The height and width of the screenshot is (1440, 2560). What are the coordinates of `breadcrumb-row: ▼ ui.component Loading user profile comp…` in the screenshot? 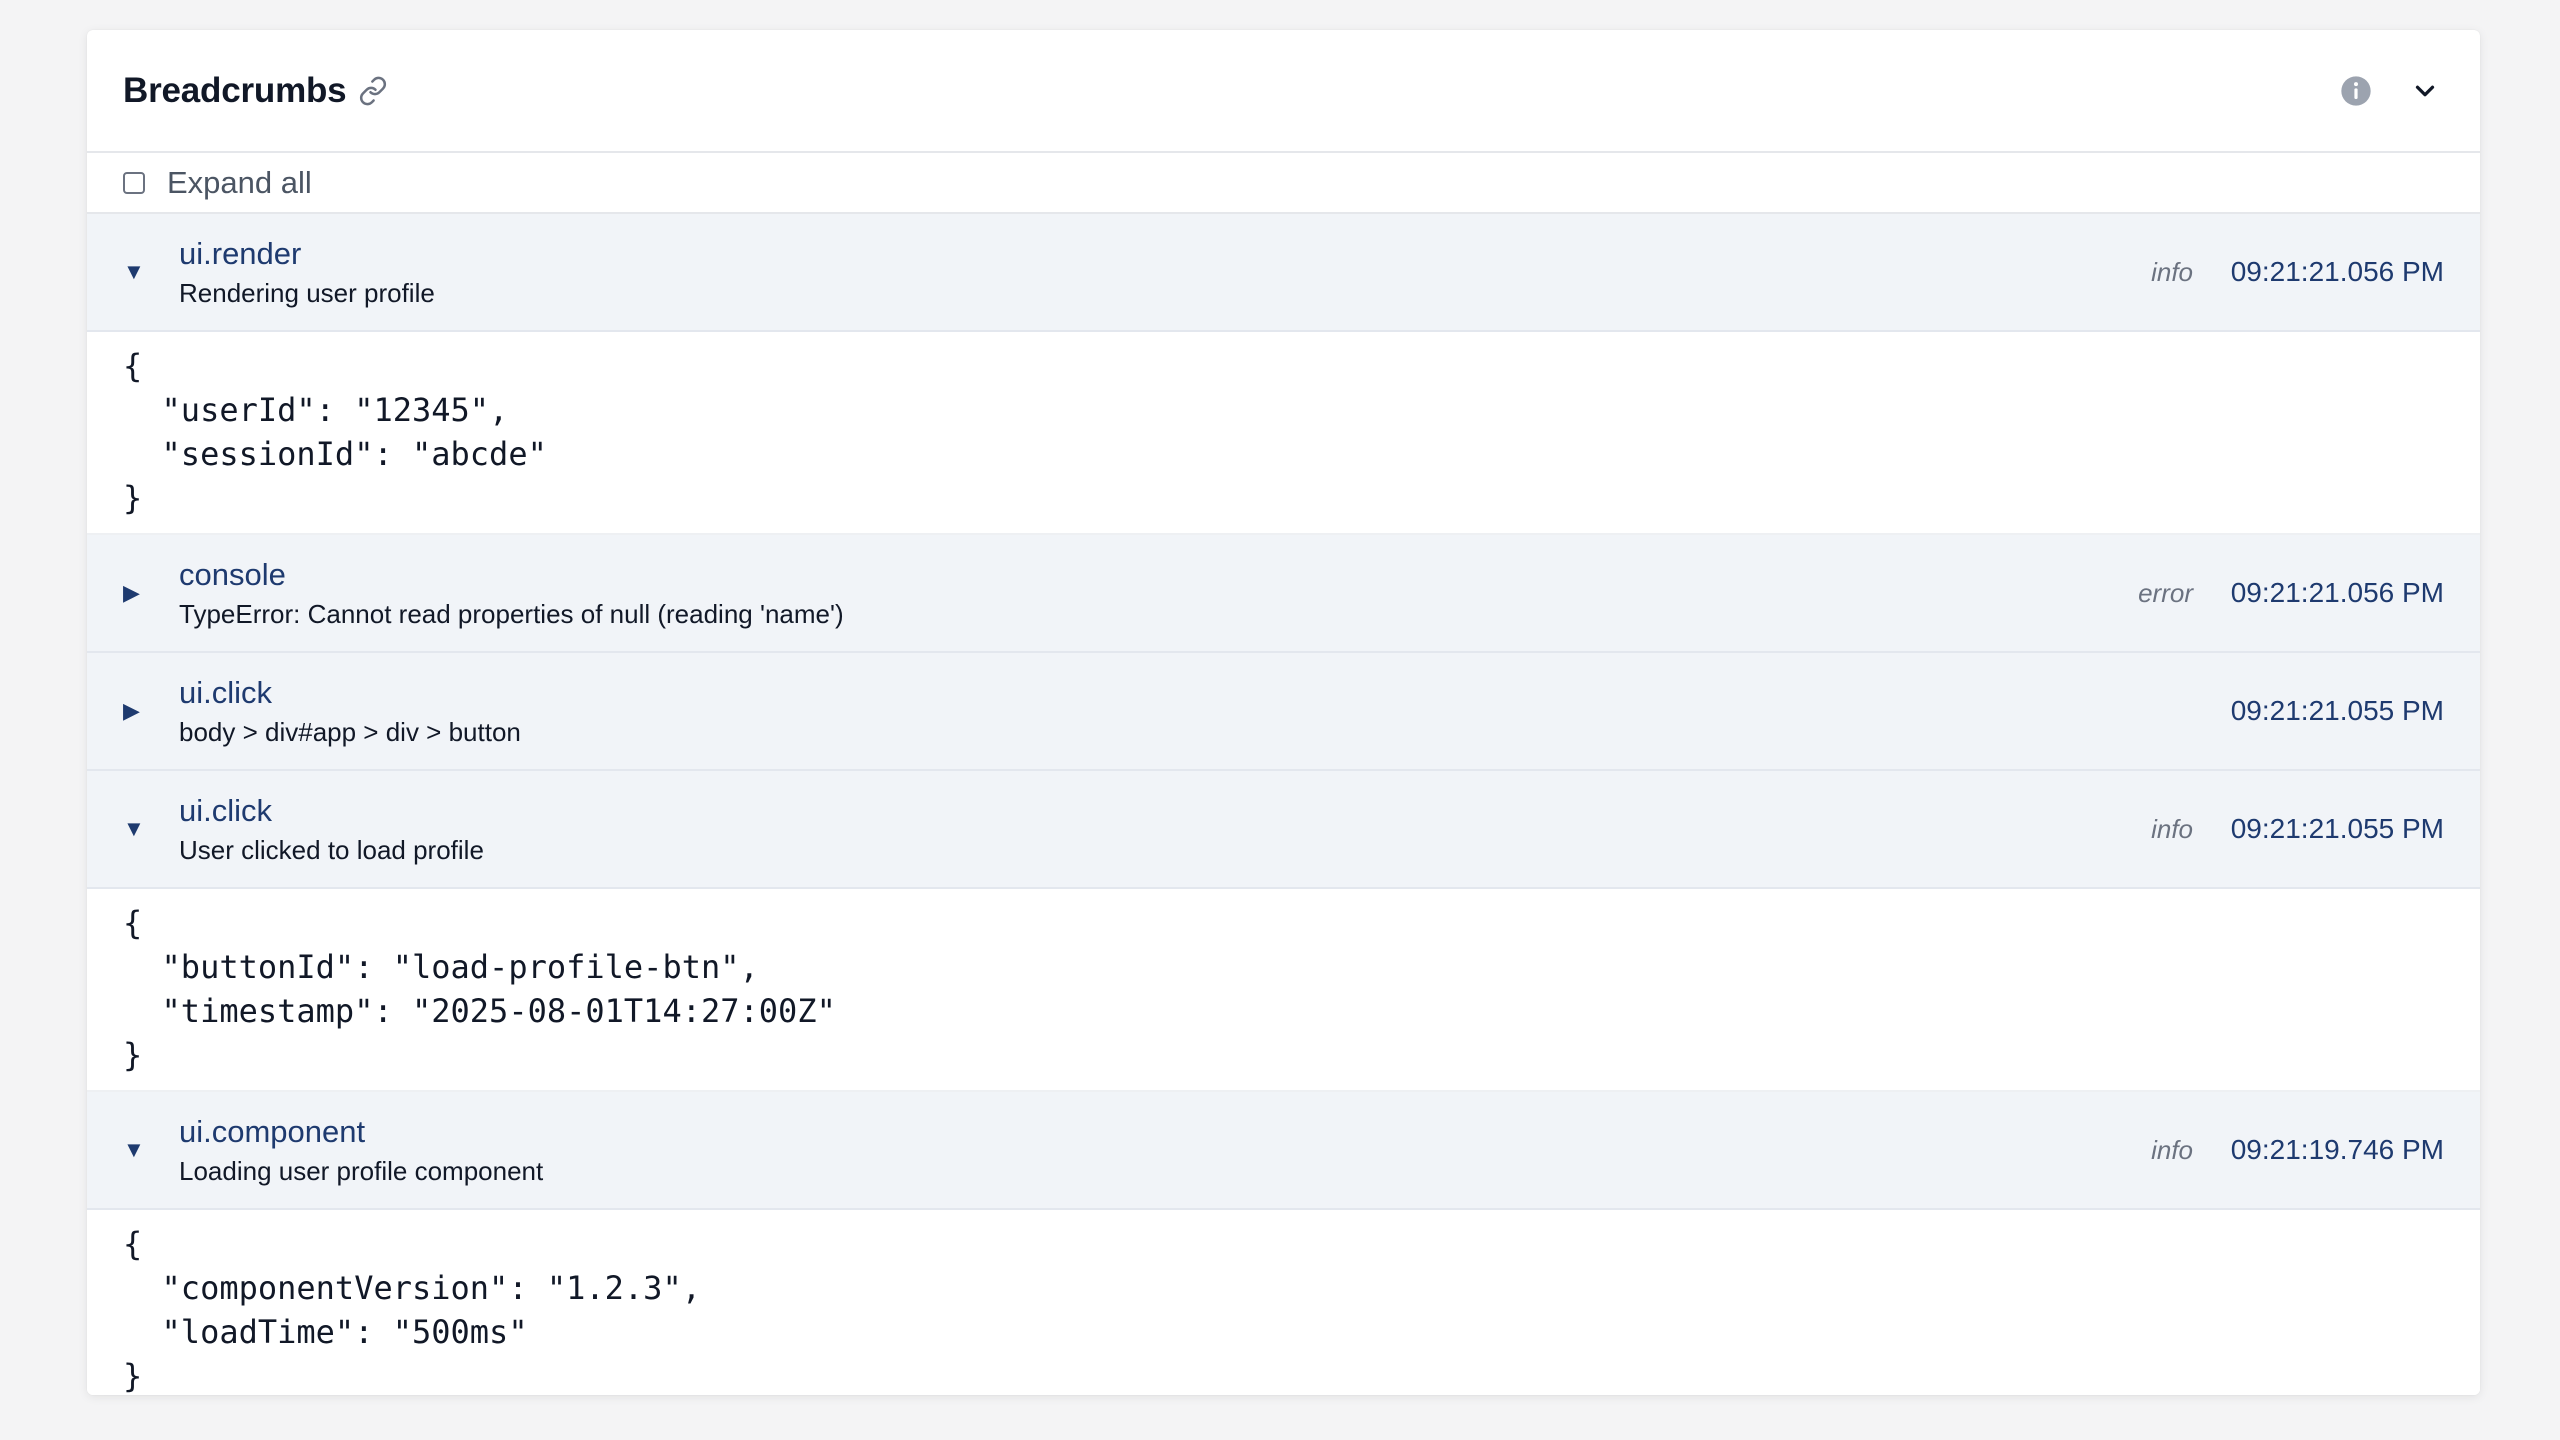 It's located at (1283, 1151).